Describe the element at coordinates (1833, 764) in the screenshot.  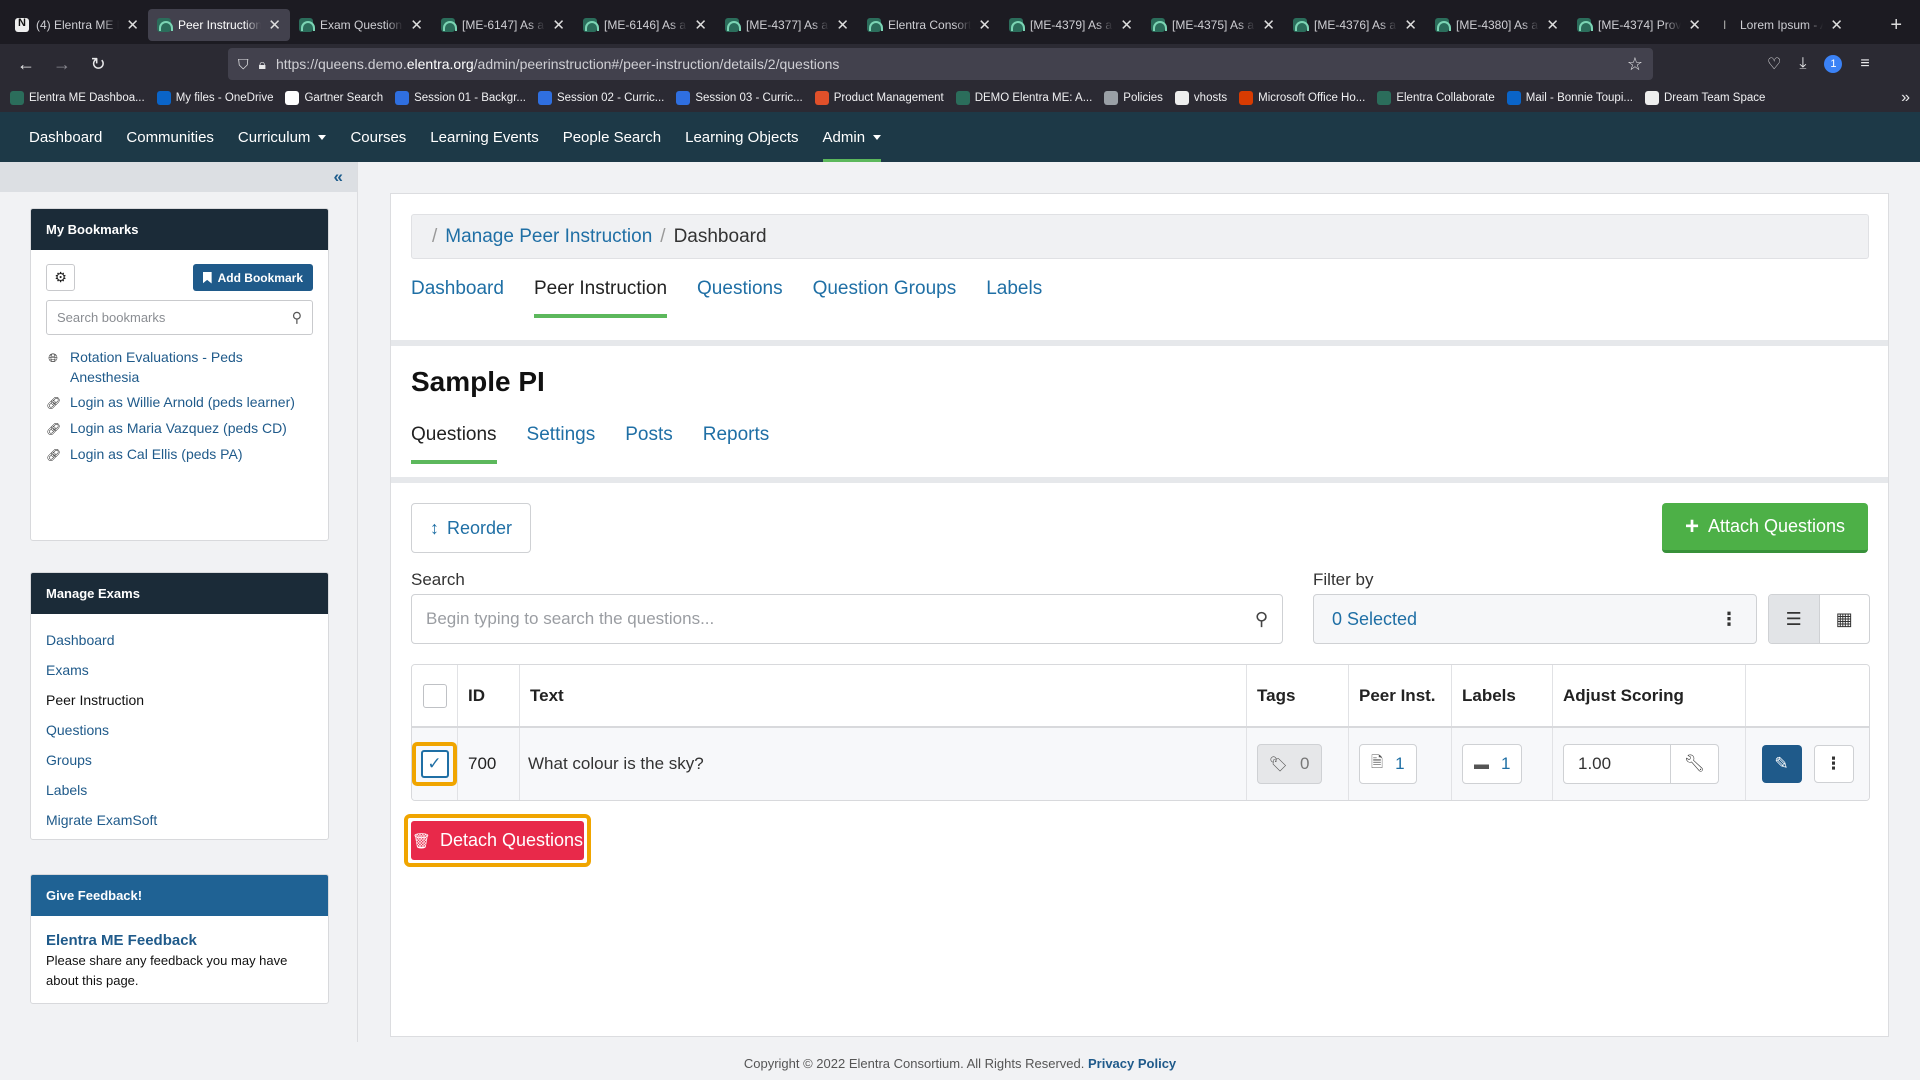
I see `more-options-icon: ⋮` at that location.